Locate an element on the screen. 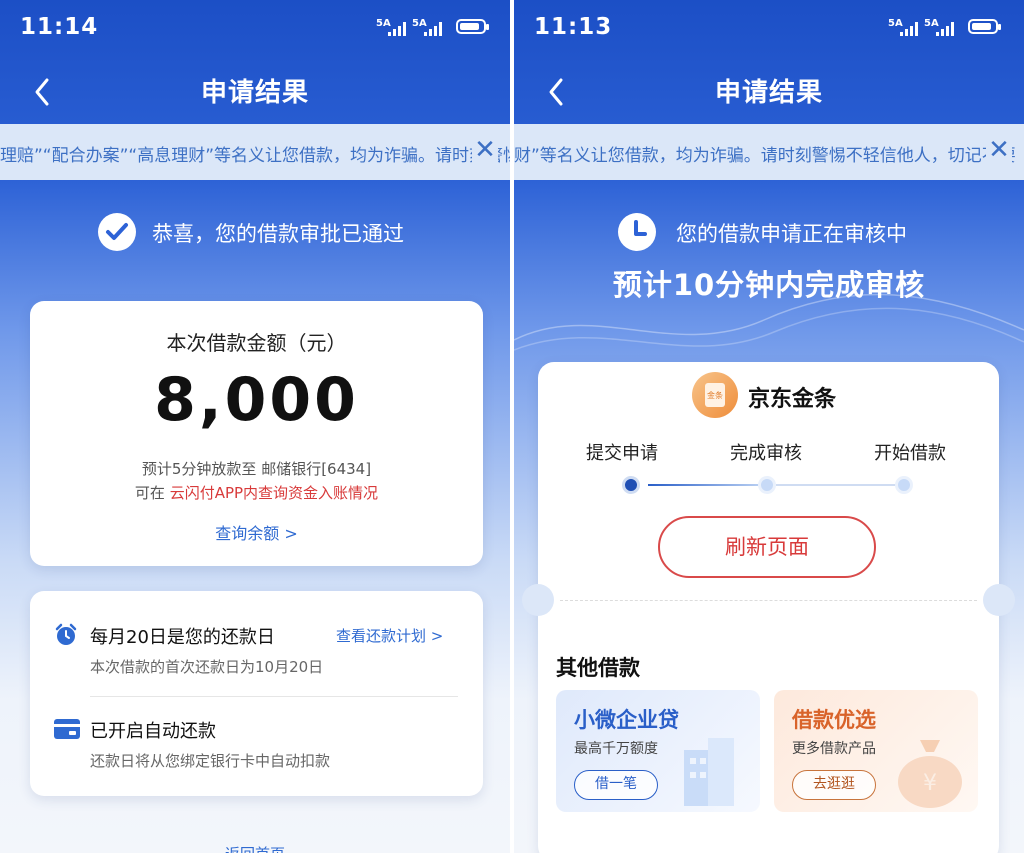  step-label-submit: 提交申请 is located at coordinates (622, 453).